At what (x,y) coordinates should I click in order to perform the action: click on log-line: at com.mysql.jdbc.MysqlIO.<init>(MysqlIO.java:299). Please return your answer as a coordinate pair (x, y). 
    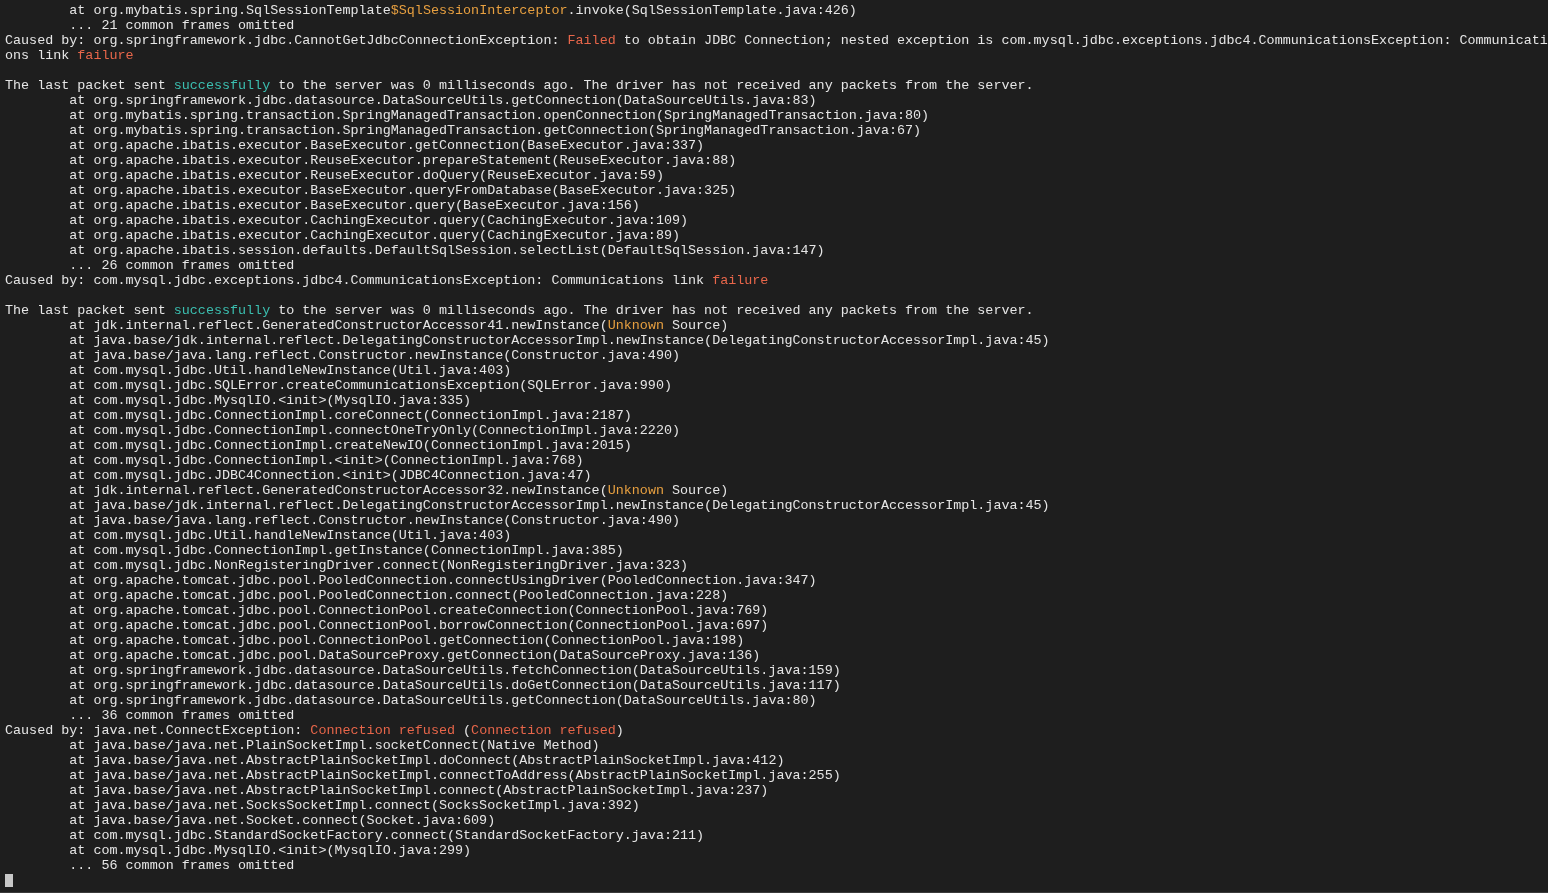
    Looking at the image, I should click on (270, 850).